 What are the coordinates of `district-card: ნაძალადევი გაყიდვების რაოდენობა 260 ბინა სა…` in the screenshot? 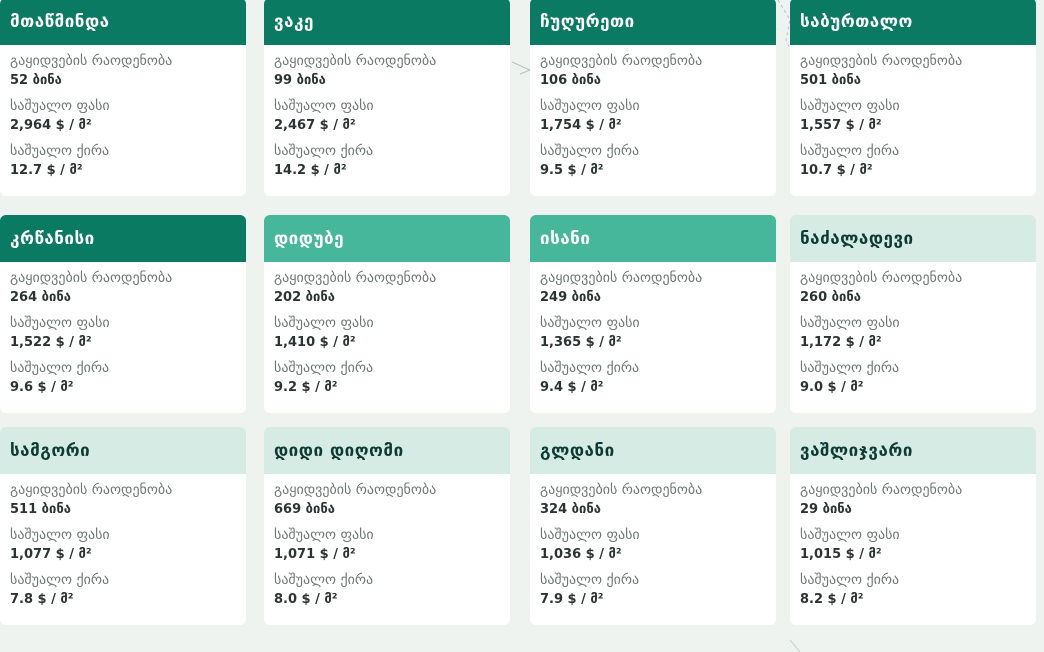 It's located at (913, 314).